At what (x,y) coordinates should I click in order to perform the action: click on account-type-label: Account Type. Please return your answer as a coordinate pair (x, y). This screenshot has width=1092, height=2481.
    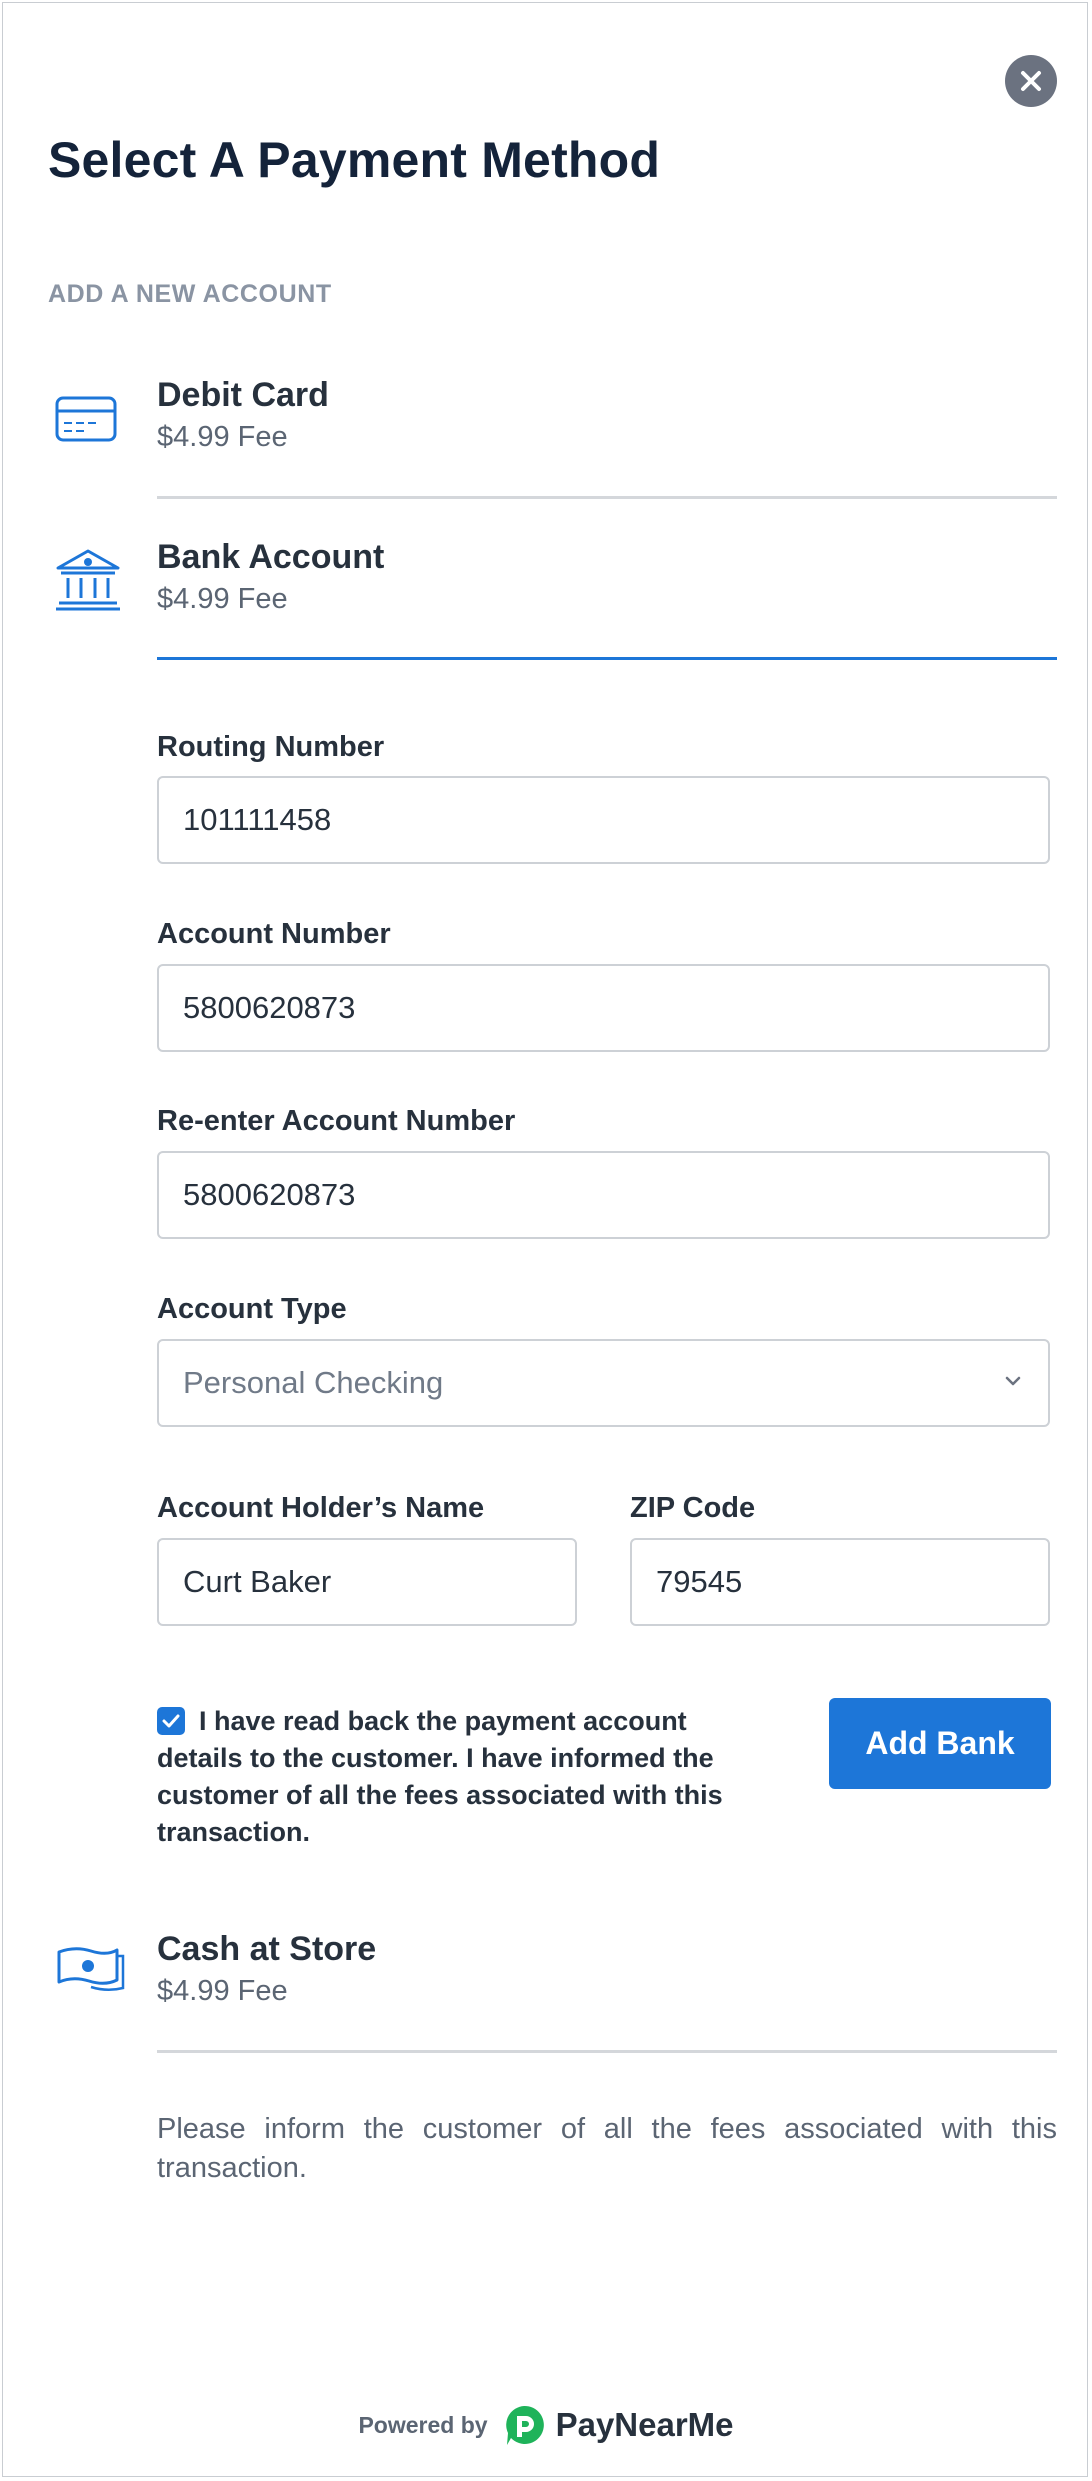
    Looking at the image, I should click on (252, 1309).